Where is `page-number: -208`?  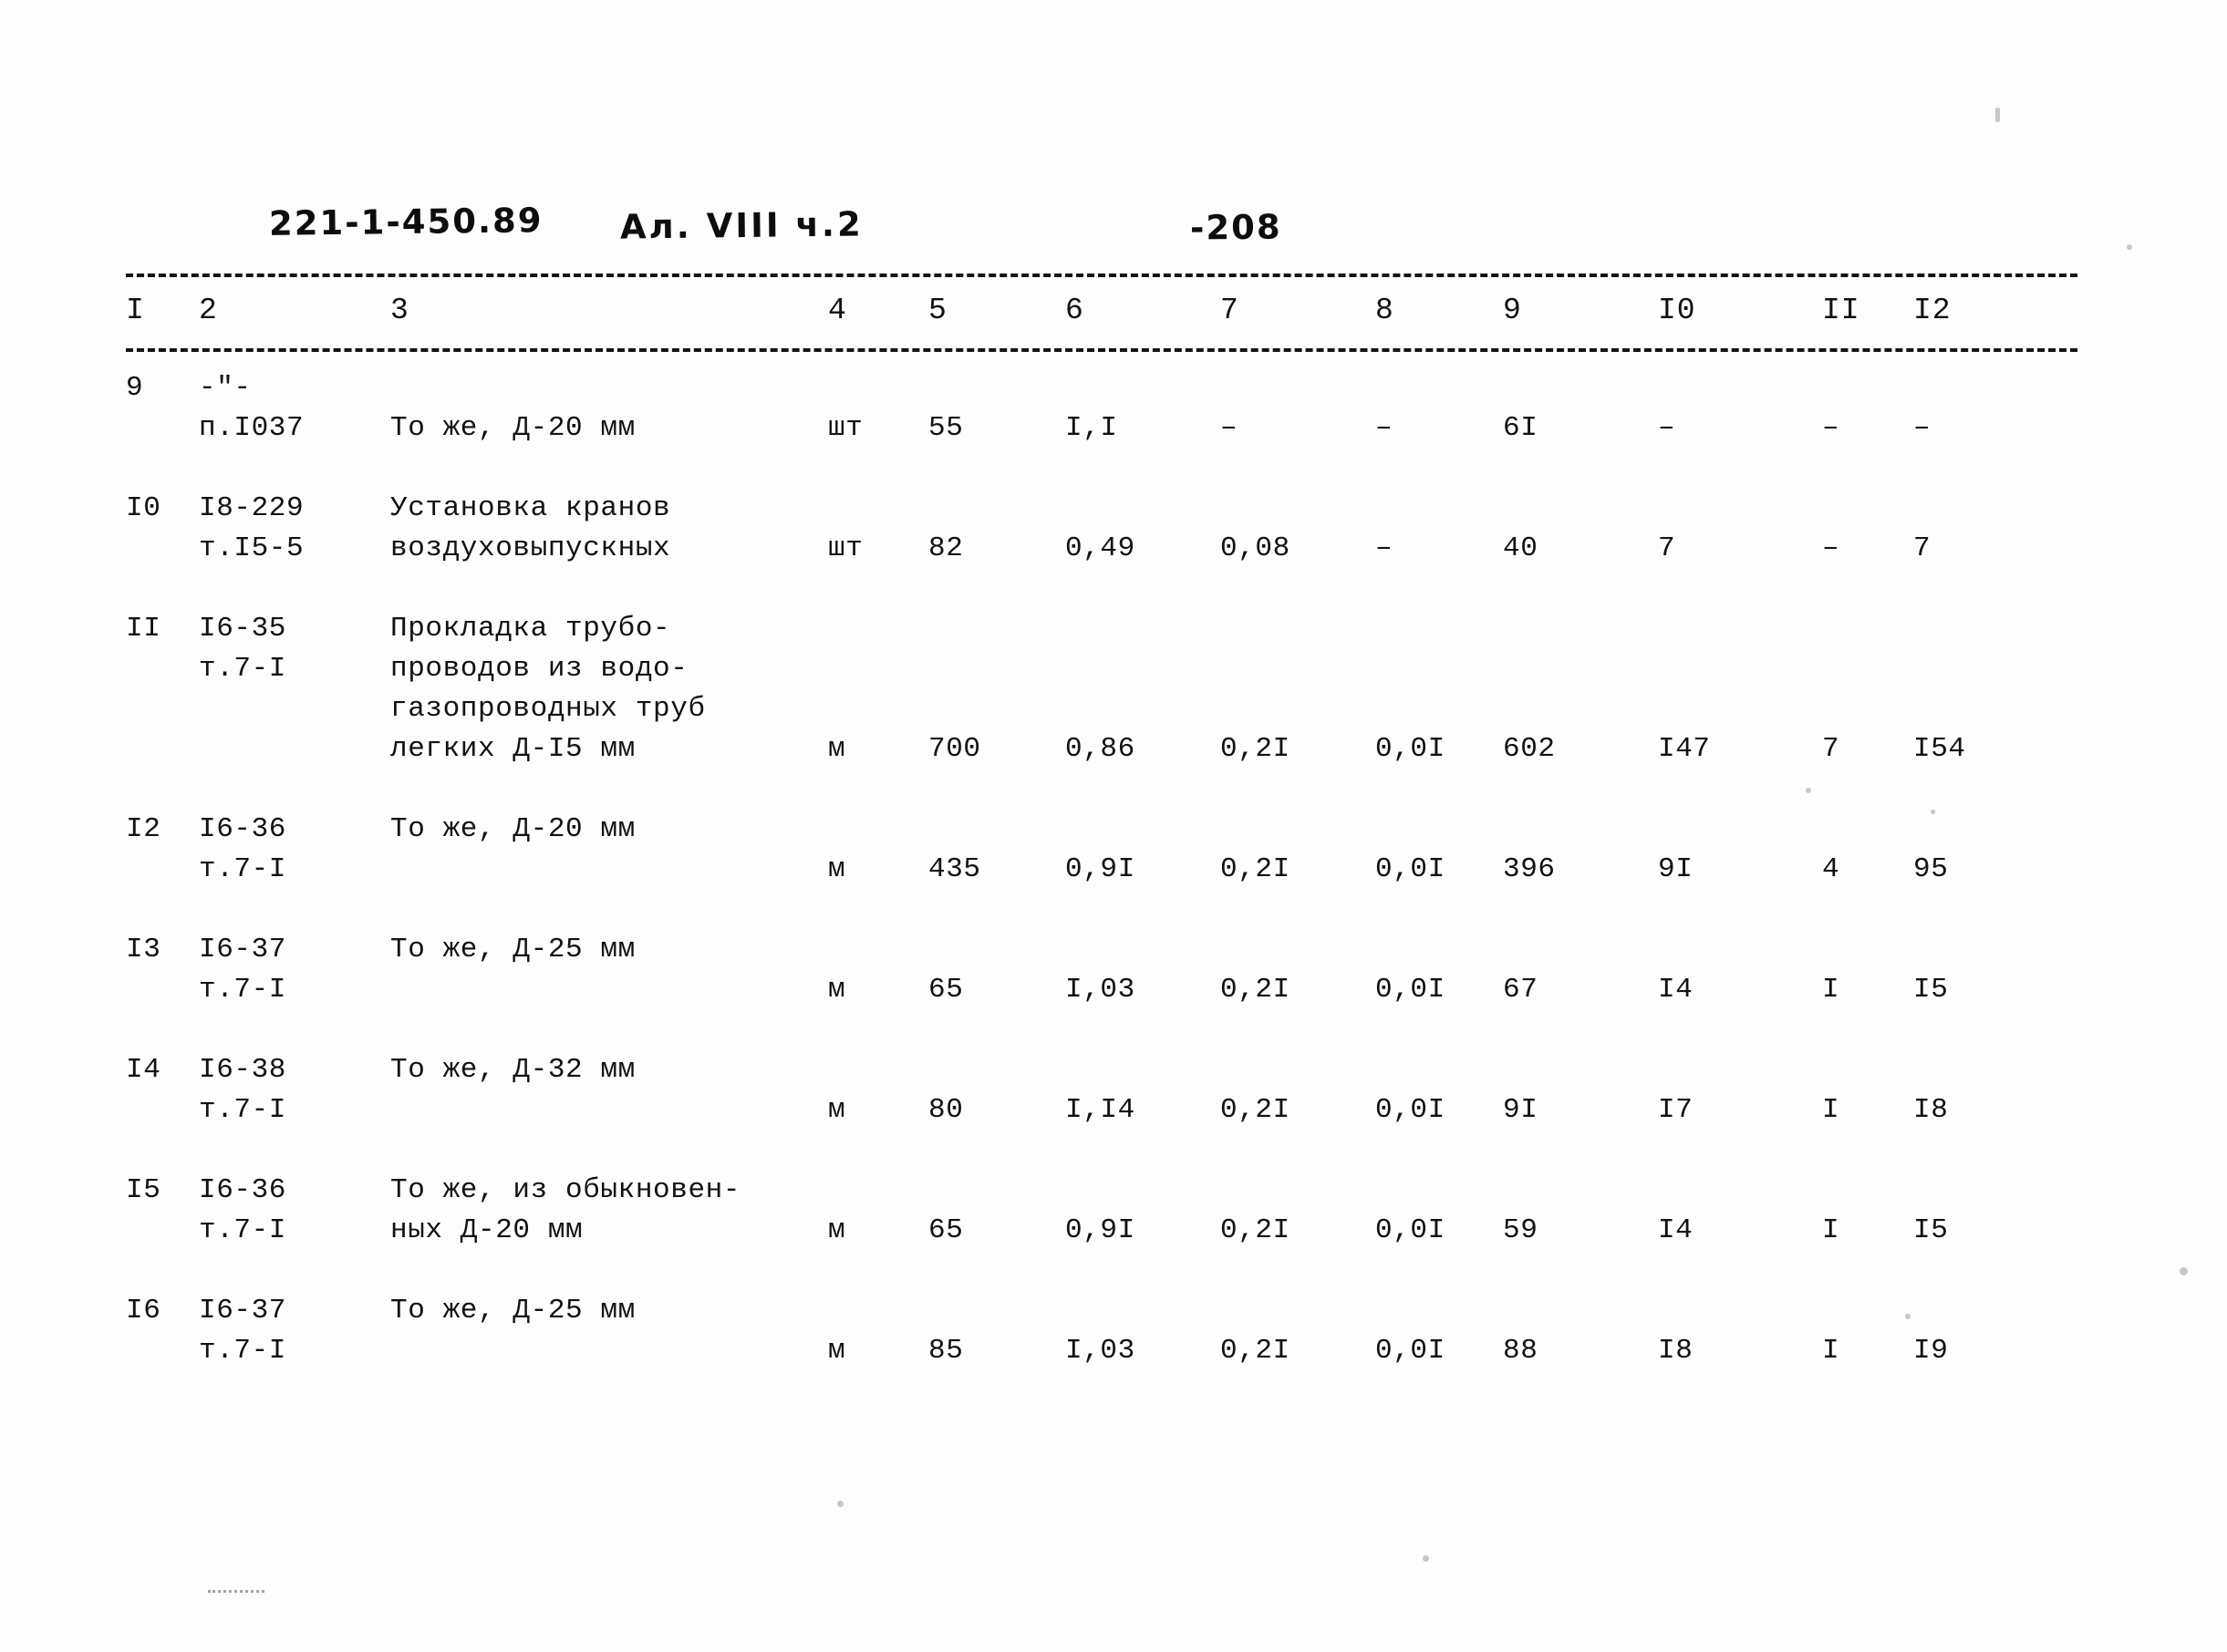 page-number: -208 is located at coordinates (1235, 227).